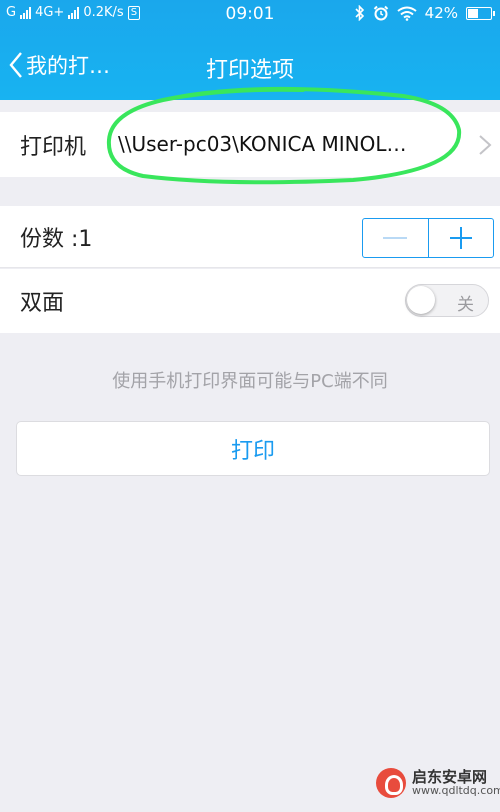 This screenshot has height=812, width=500. What do you see at coordinates (485, 145) in the screenshot?
I see `chevron-right-icon` at bounding box center [485, 145].